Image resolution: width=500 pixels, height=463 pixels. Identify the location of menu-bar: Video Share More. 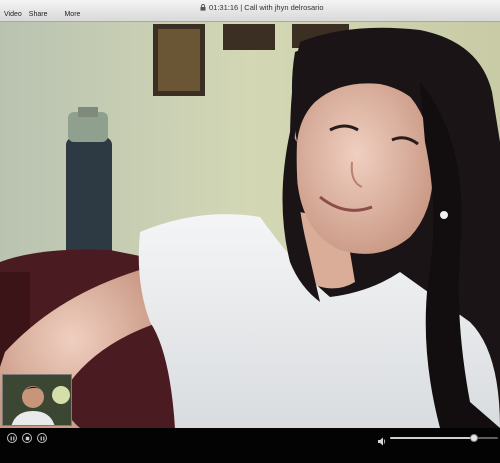
(42, 14).